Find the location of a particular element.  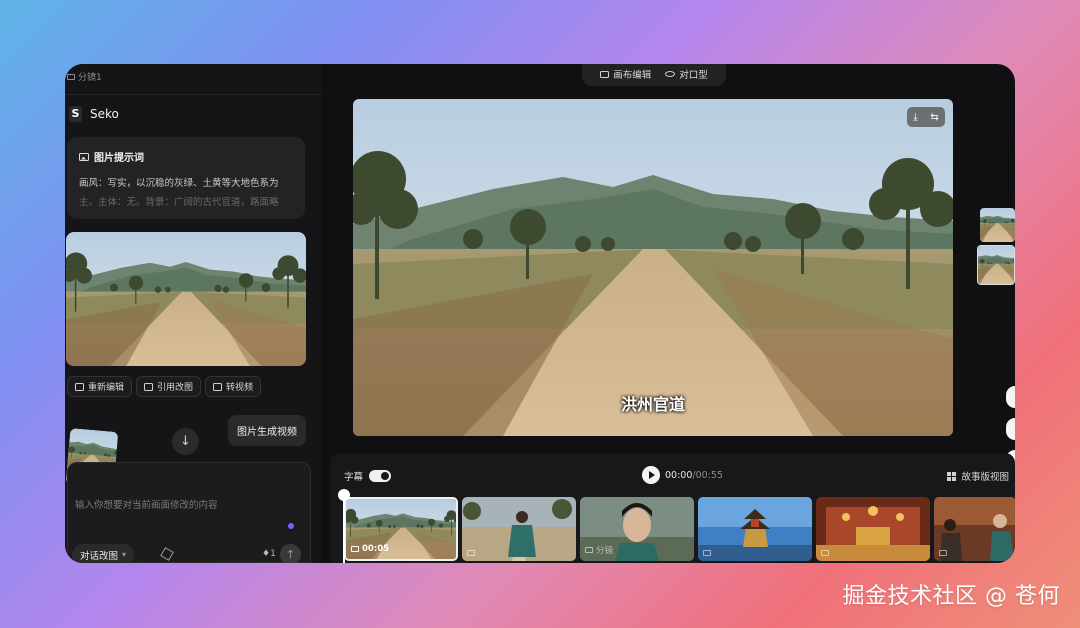

shot-tab: 分镜1 is located at coordinates (84, 76).